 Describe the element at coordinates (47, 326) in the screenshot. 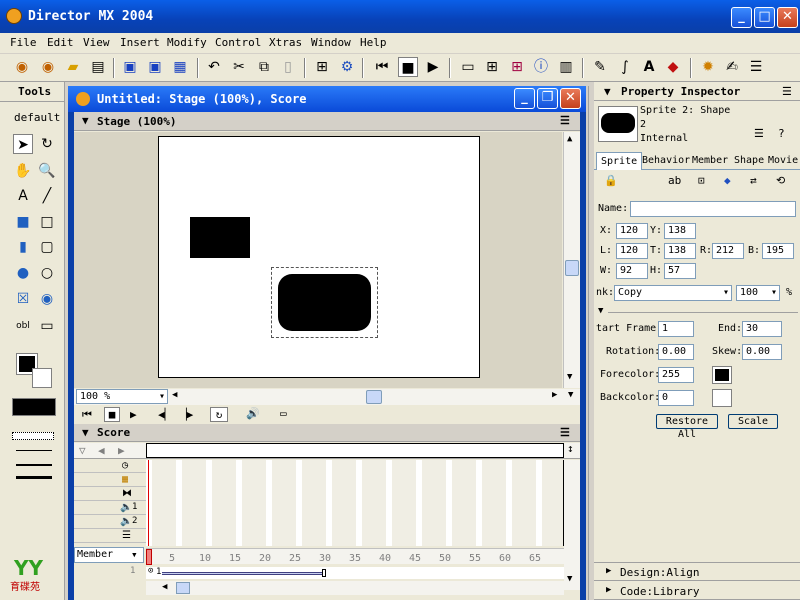

I see `button-tool-icon: ▭` at that location.